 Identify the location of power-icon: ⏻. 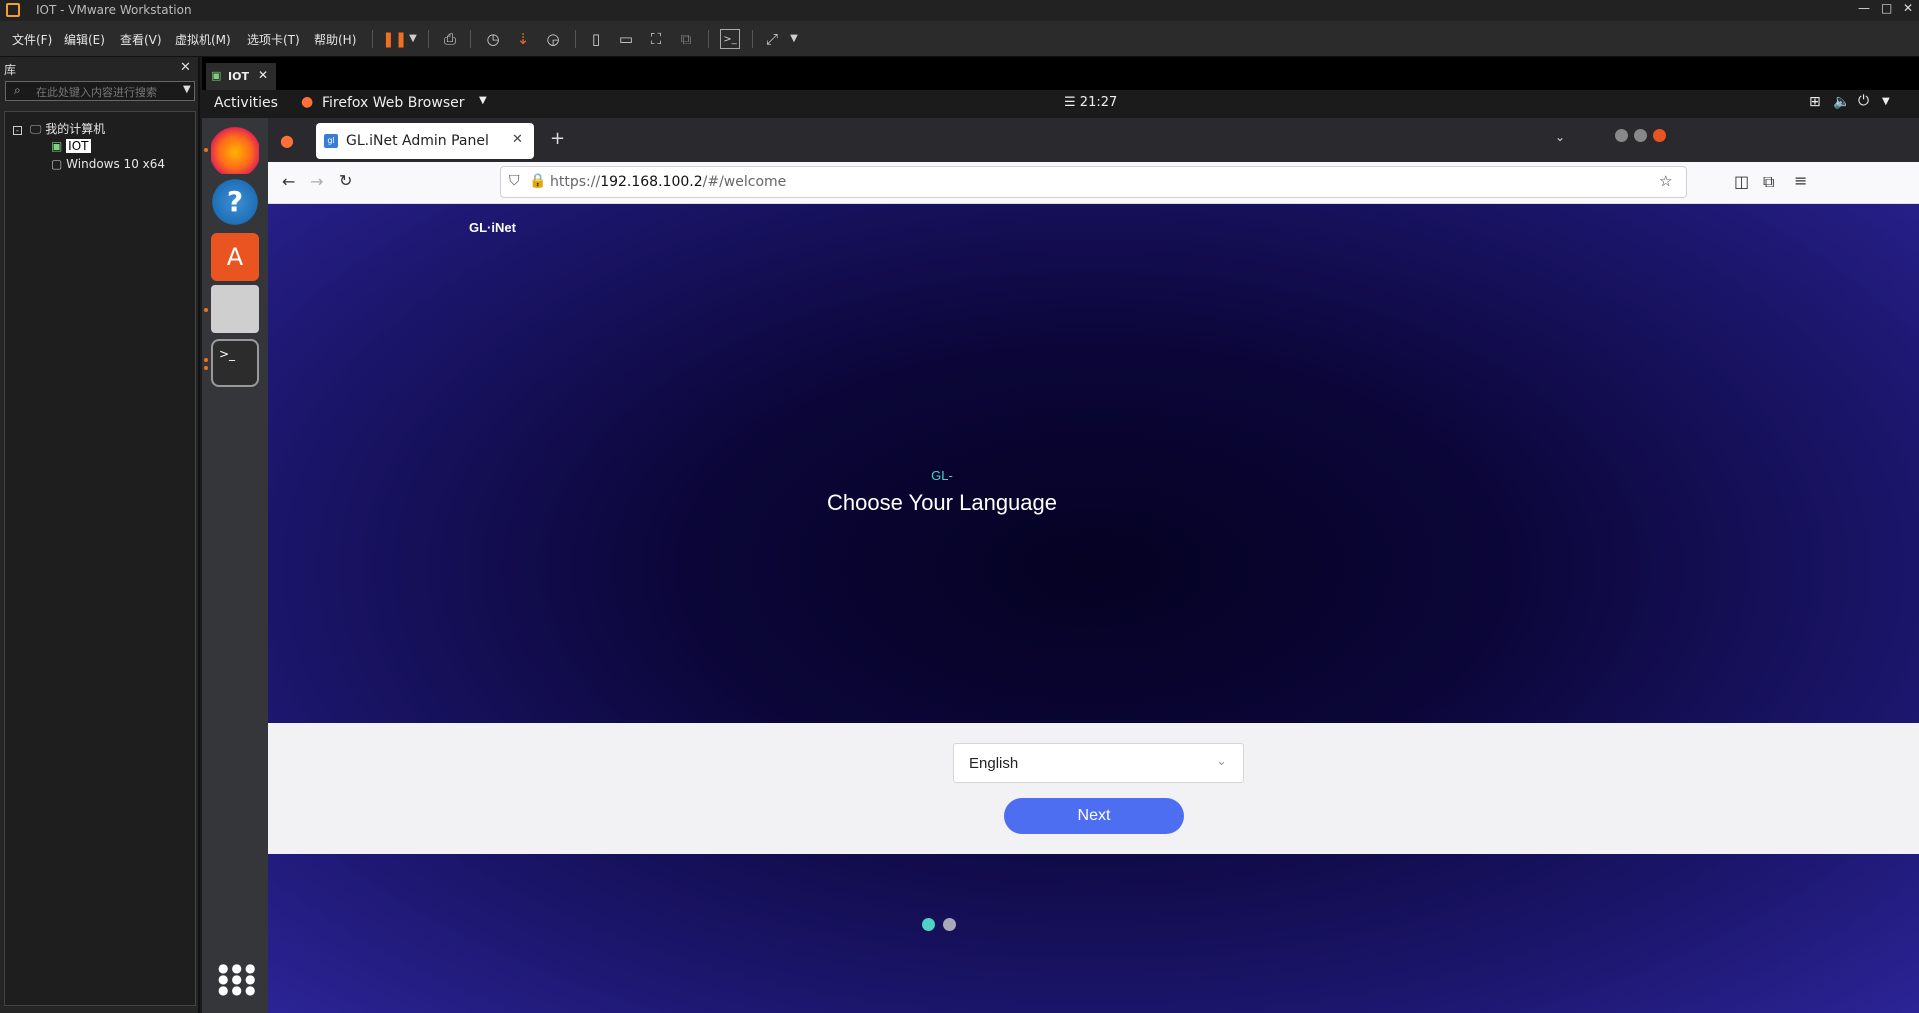
(1863, 101).